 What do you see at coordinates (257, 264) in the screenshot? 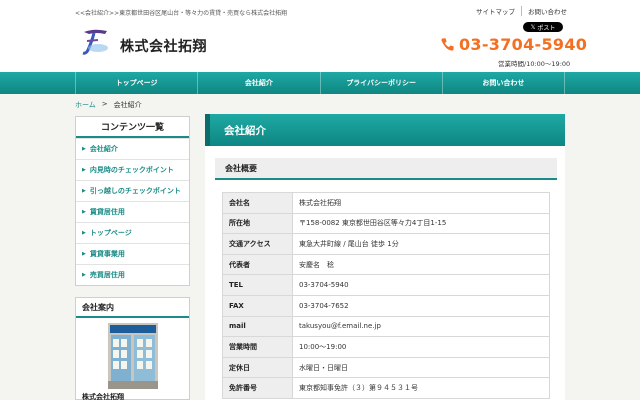
I see `row-label: 代表者` at bounding box center [257, 264].